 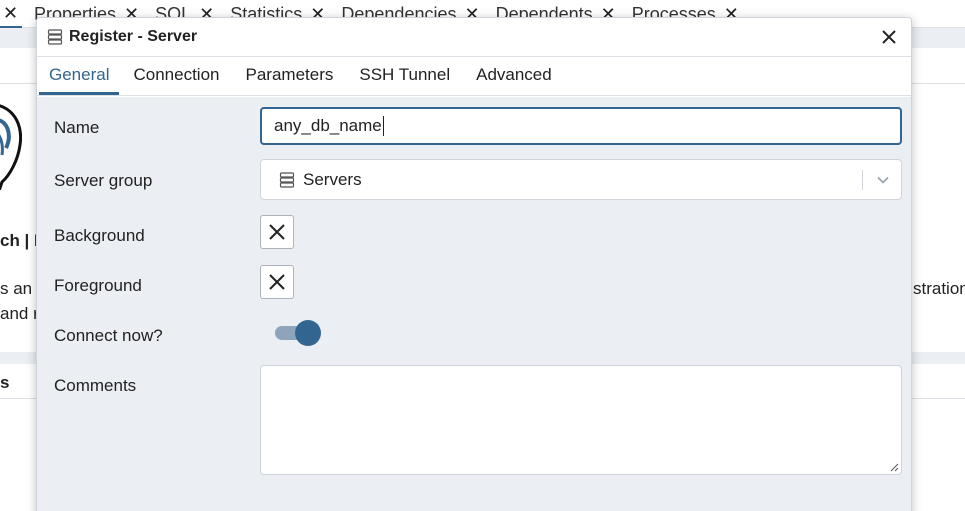 What do you see at coordinates (108, 335) in the screenshot?
I see `connect-now-label: Connect now?` at bounding box center [108, 335].